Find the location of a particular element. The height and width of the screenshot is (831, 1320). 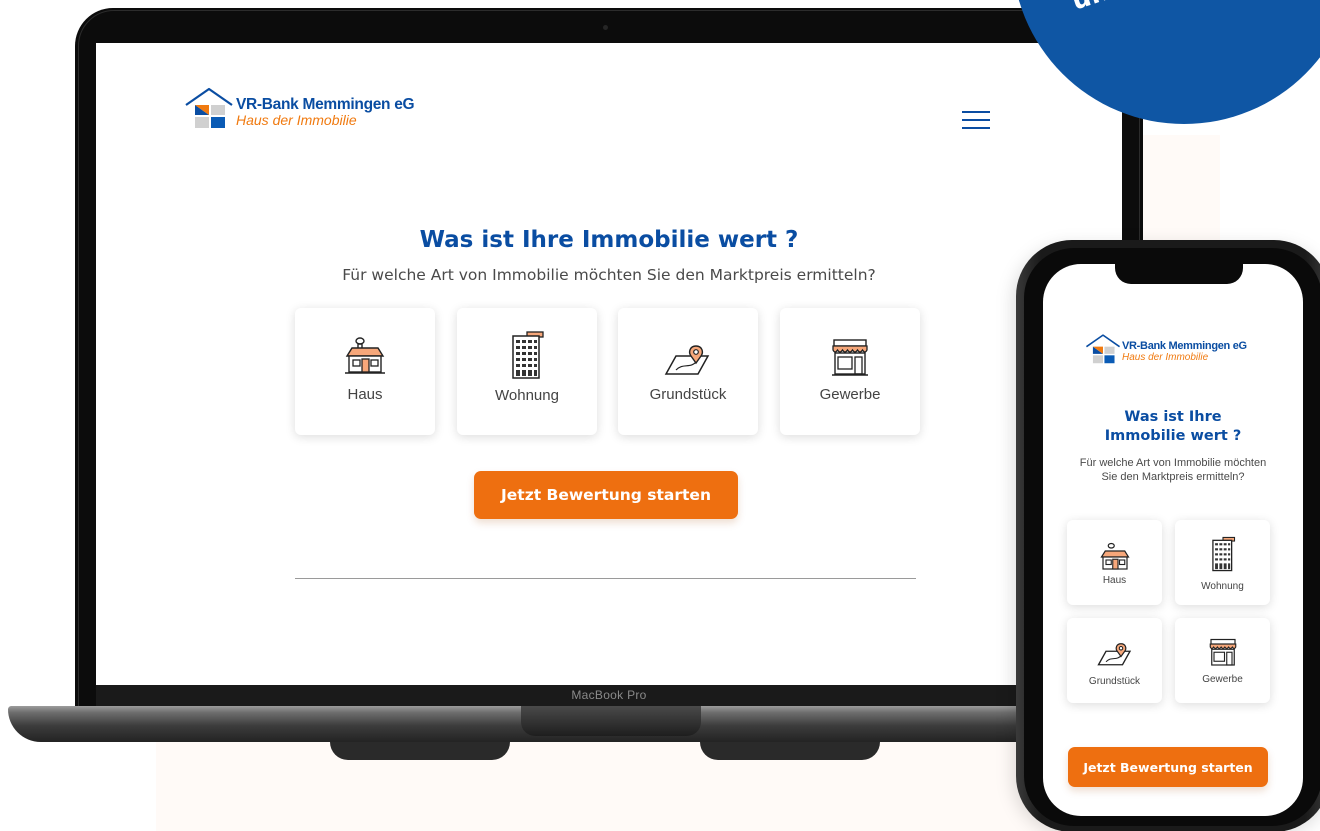

site-logo: VR-Bank Memmingen eG Haus der Immobilie is located at coordinates (299, 111).